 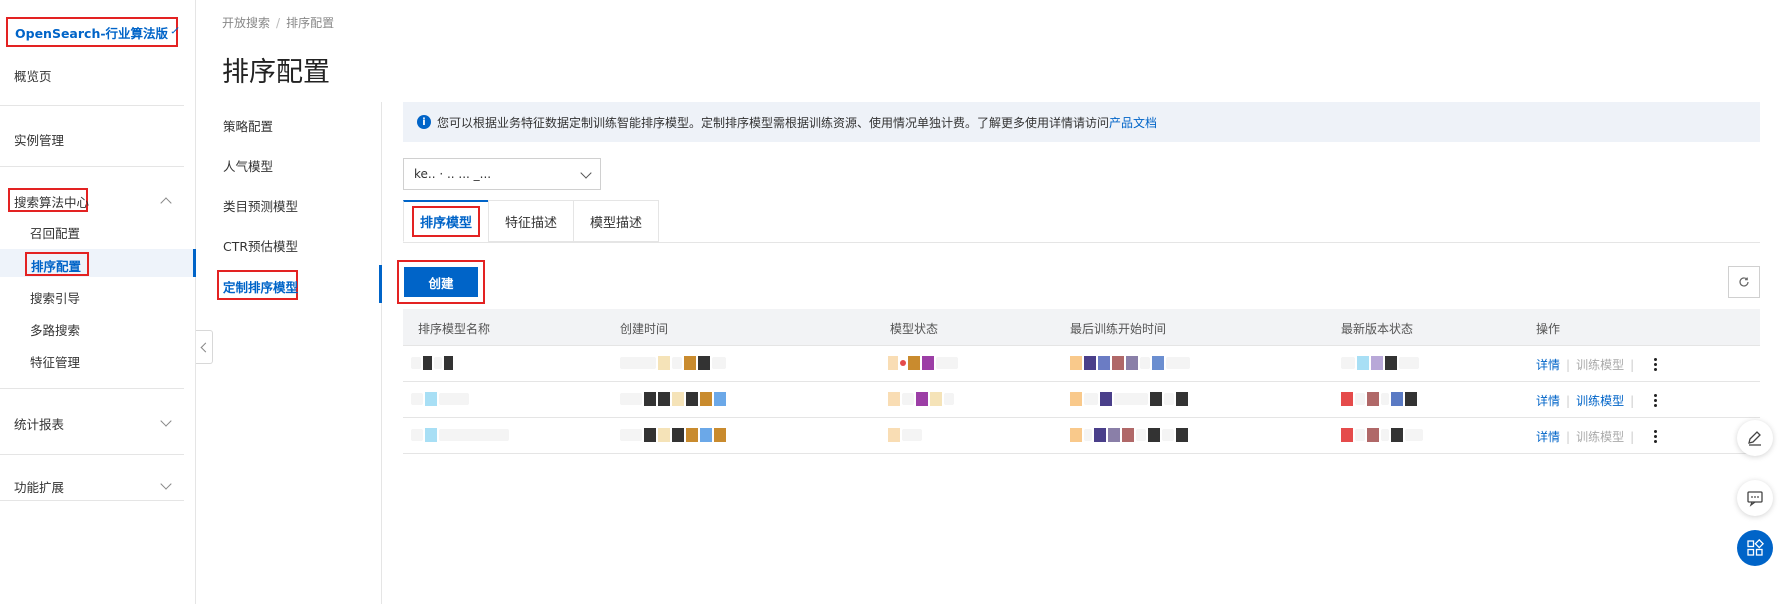 I want to click on column-header-name: 排序模型名称, so click(x=454, y=329).